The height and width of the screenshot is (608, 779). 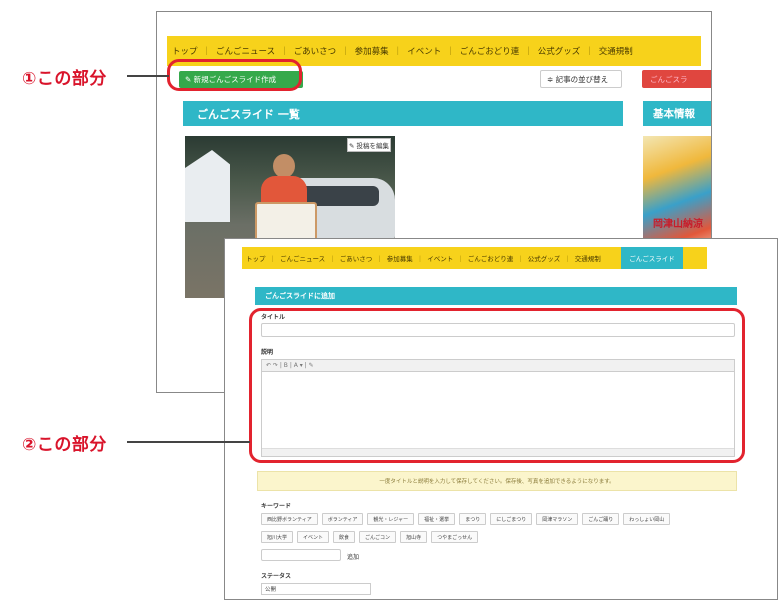 I want to click on keyword-tag: 福祉・選挙, so click(x=437, y=519).